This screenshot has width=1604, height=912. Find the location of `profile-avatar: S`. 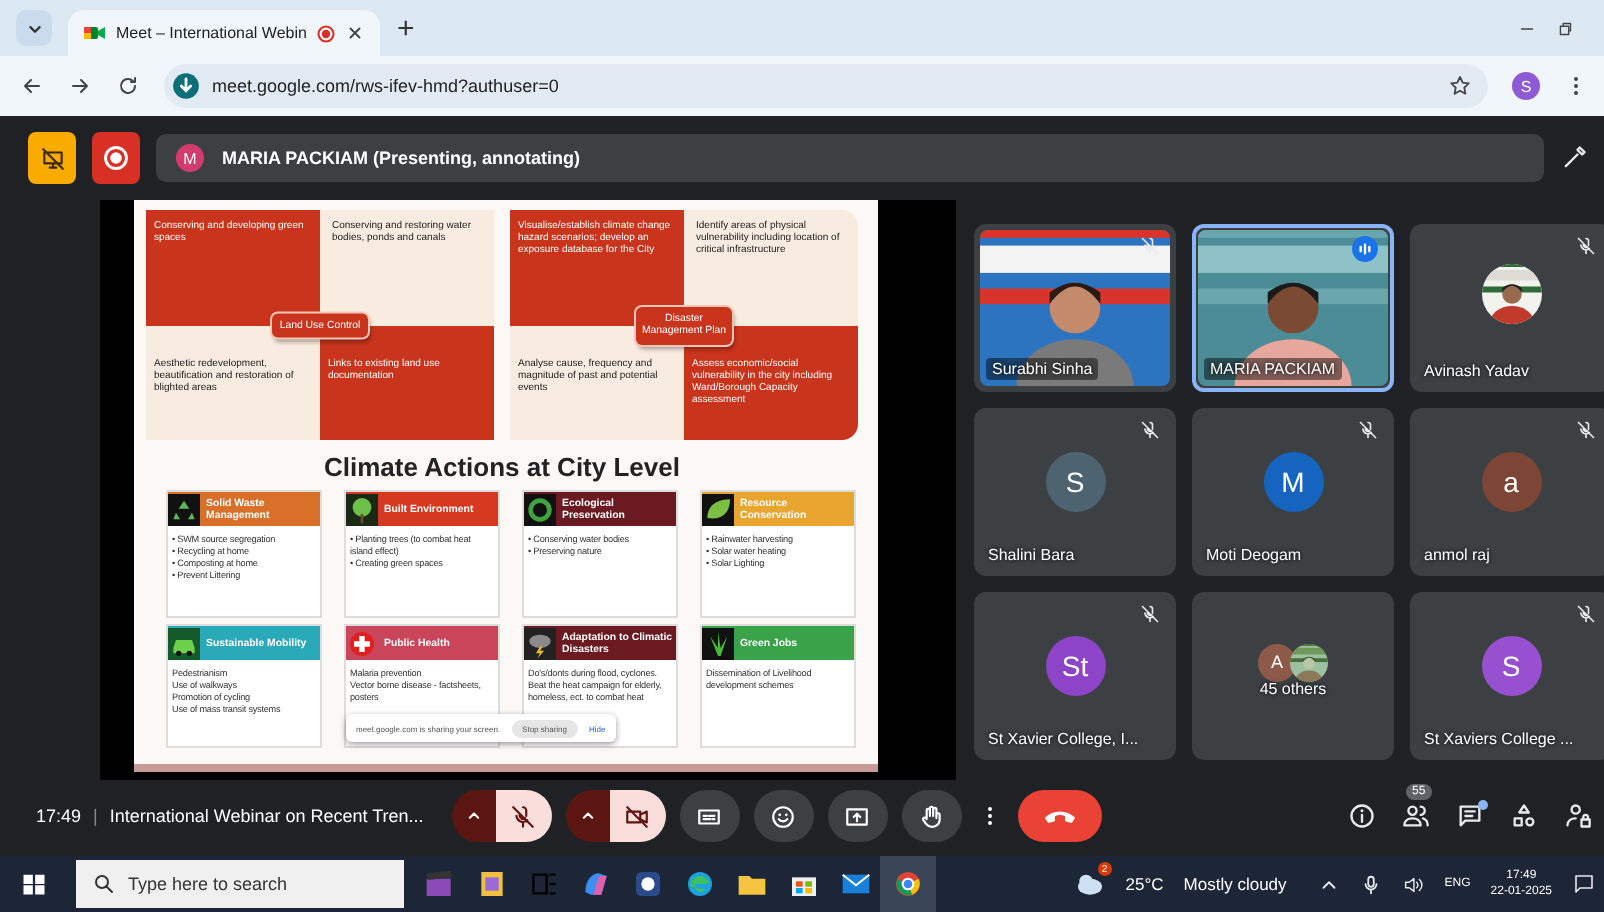

profile-avatar: S is located at coordinates (1526, 86).